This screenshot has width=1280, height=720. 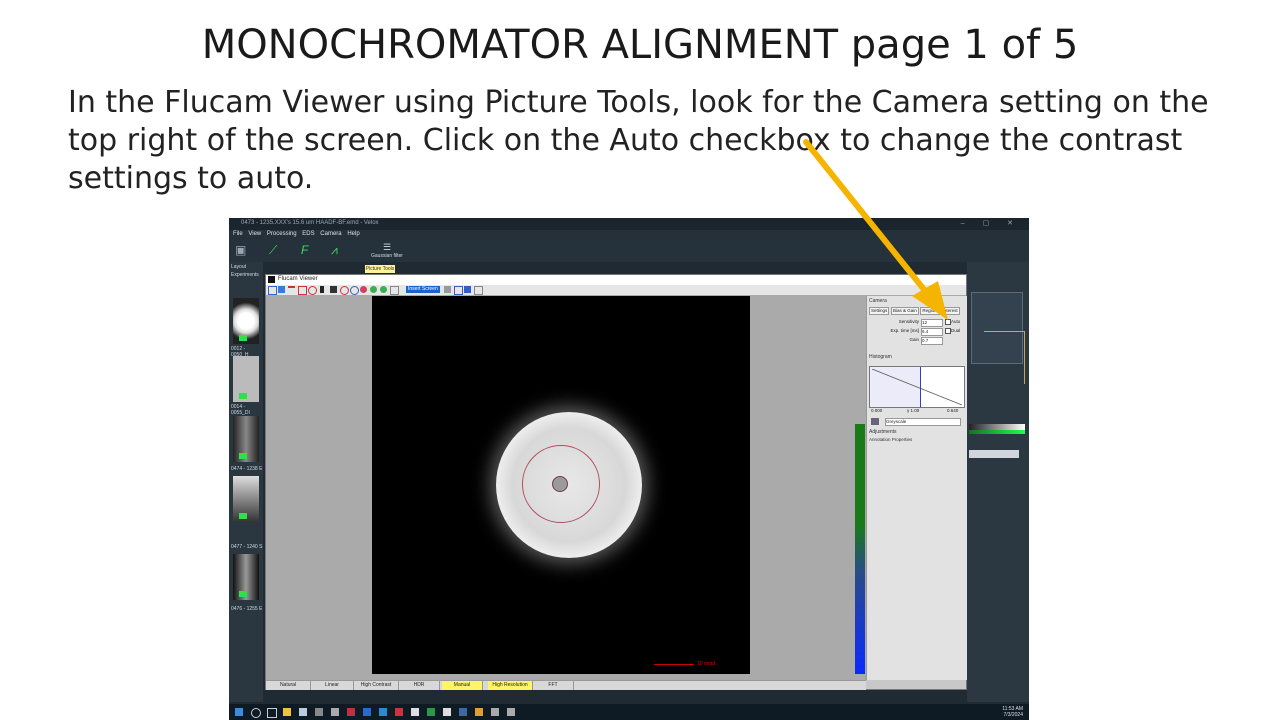 I want to click on task-view-icon, so click(x=272, y=713).